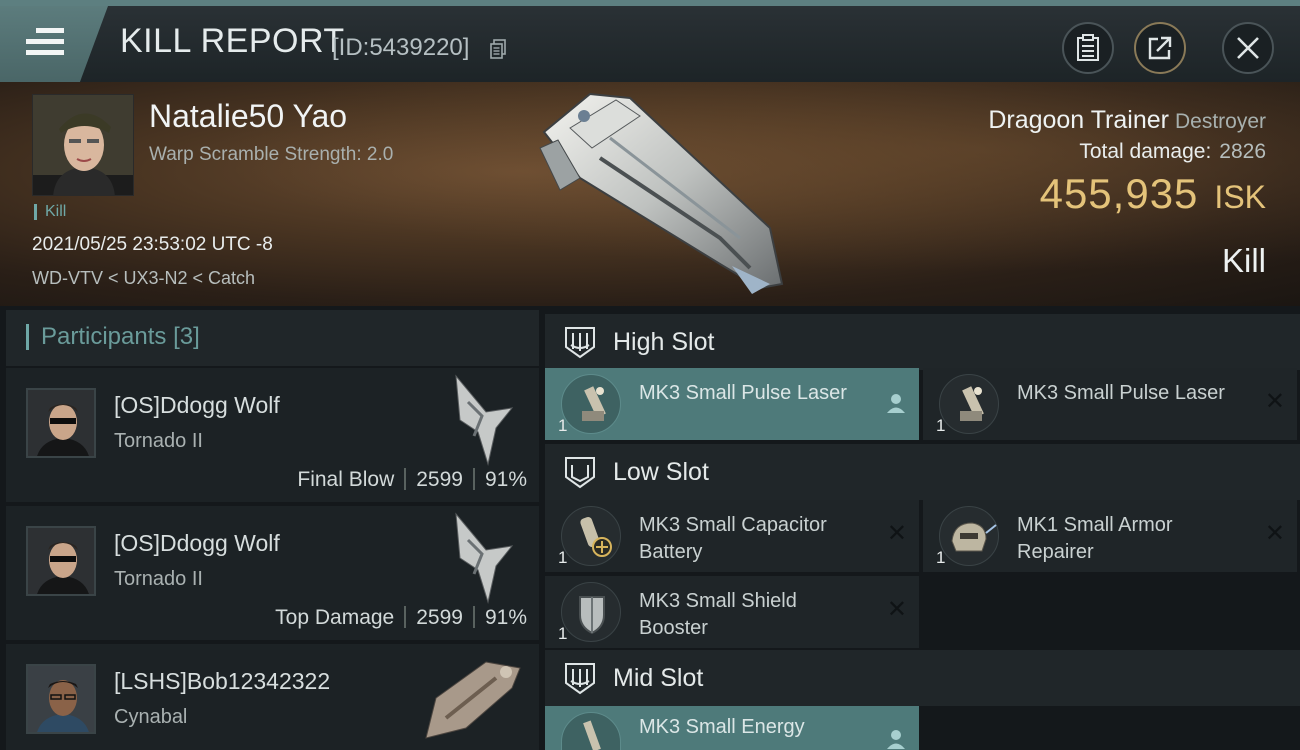  I want to click on module-row: 1 MK3 Small Pulse Laser, so click(732, 404).